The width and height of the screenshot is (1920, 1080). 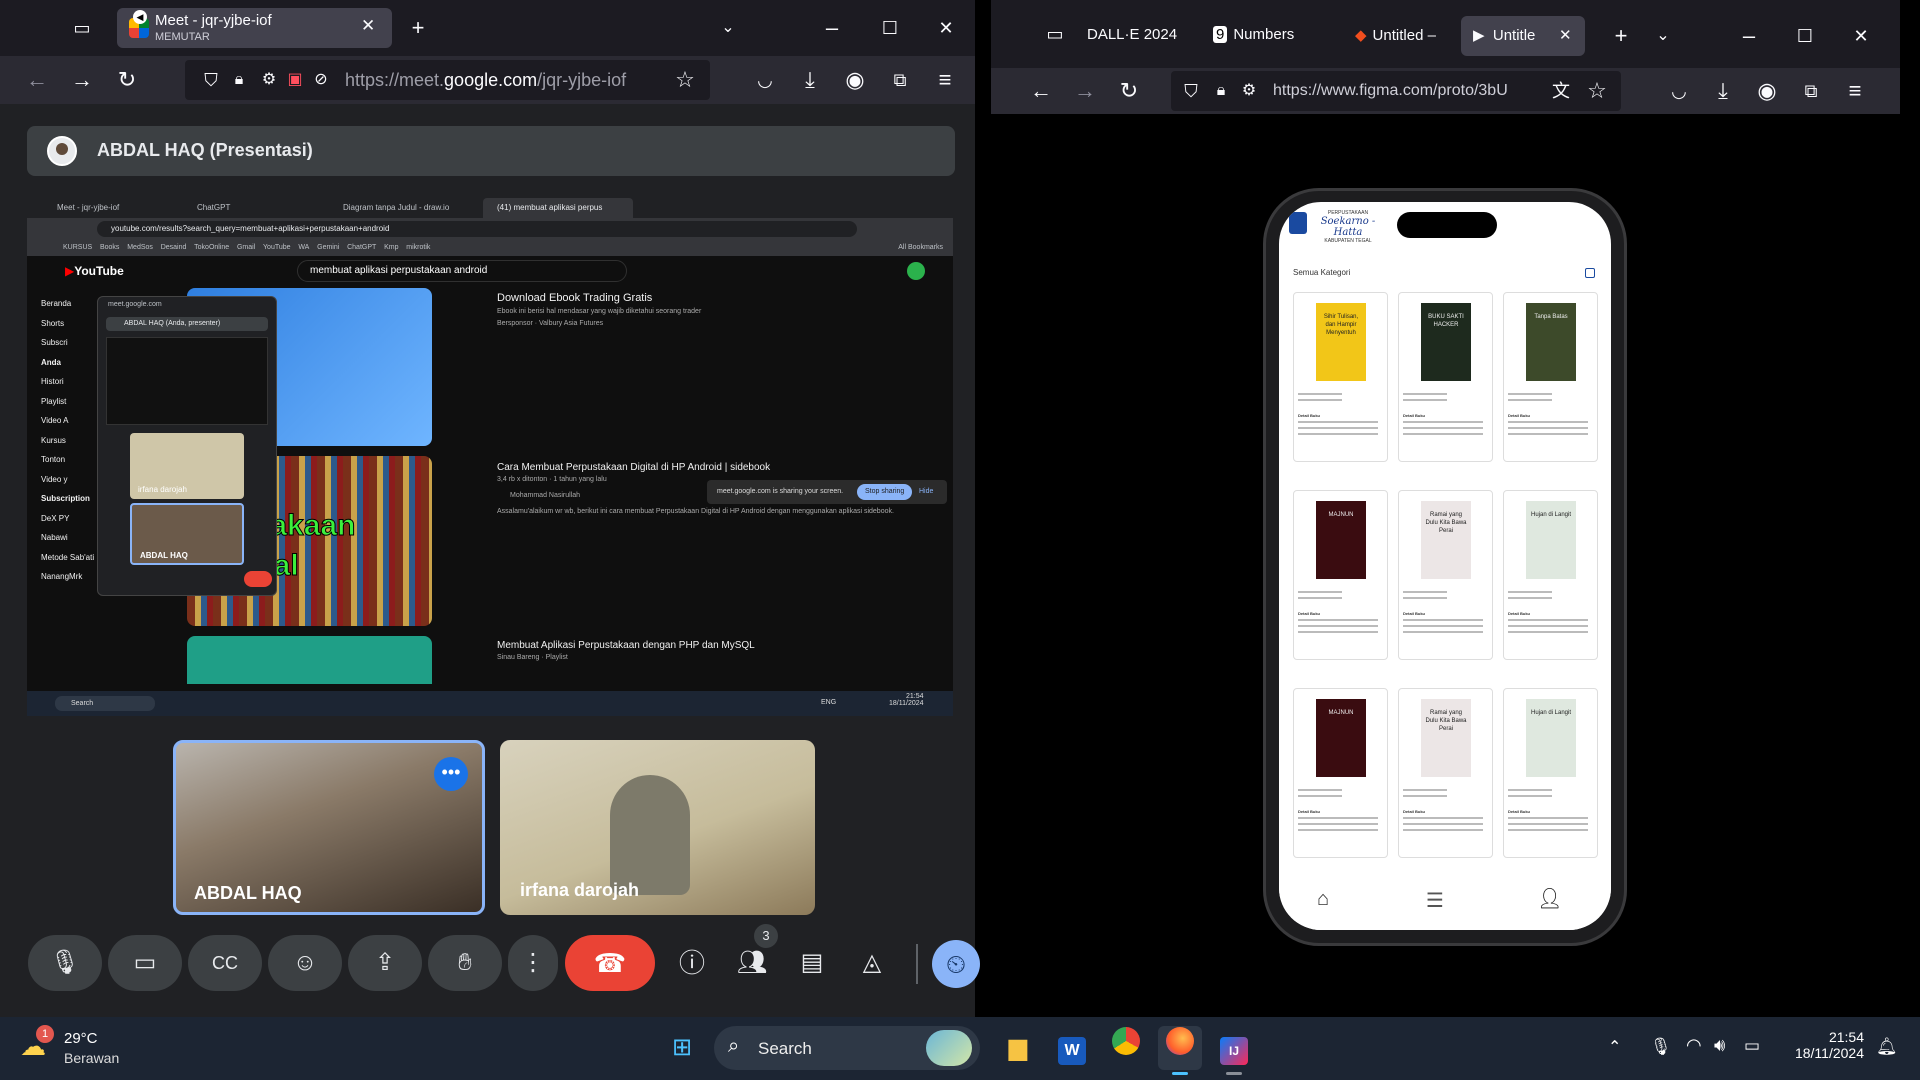 What do you see at coordinates (1132, 34) in the screenshot?
I see `tab-dalle: DALL·E 2024` at bounding box center [1132, 34].